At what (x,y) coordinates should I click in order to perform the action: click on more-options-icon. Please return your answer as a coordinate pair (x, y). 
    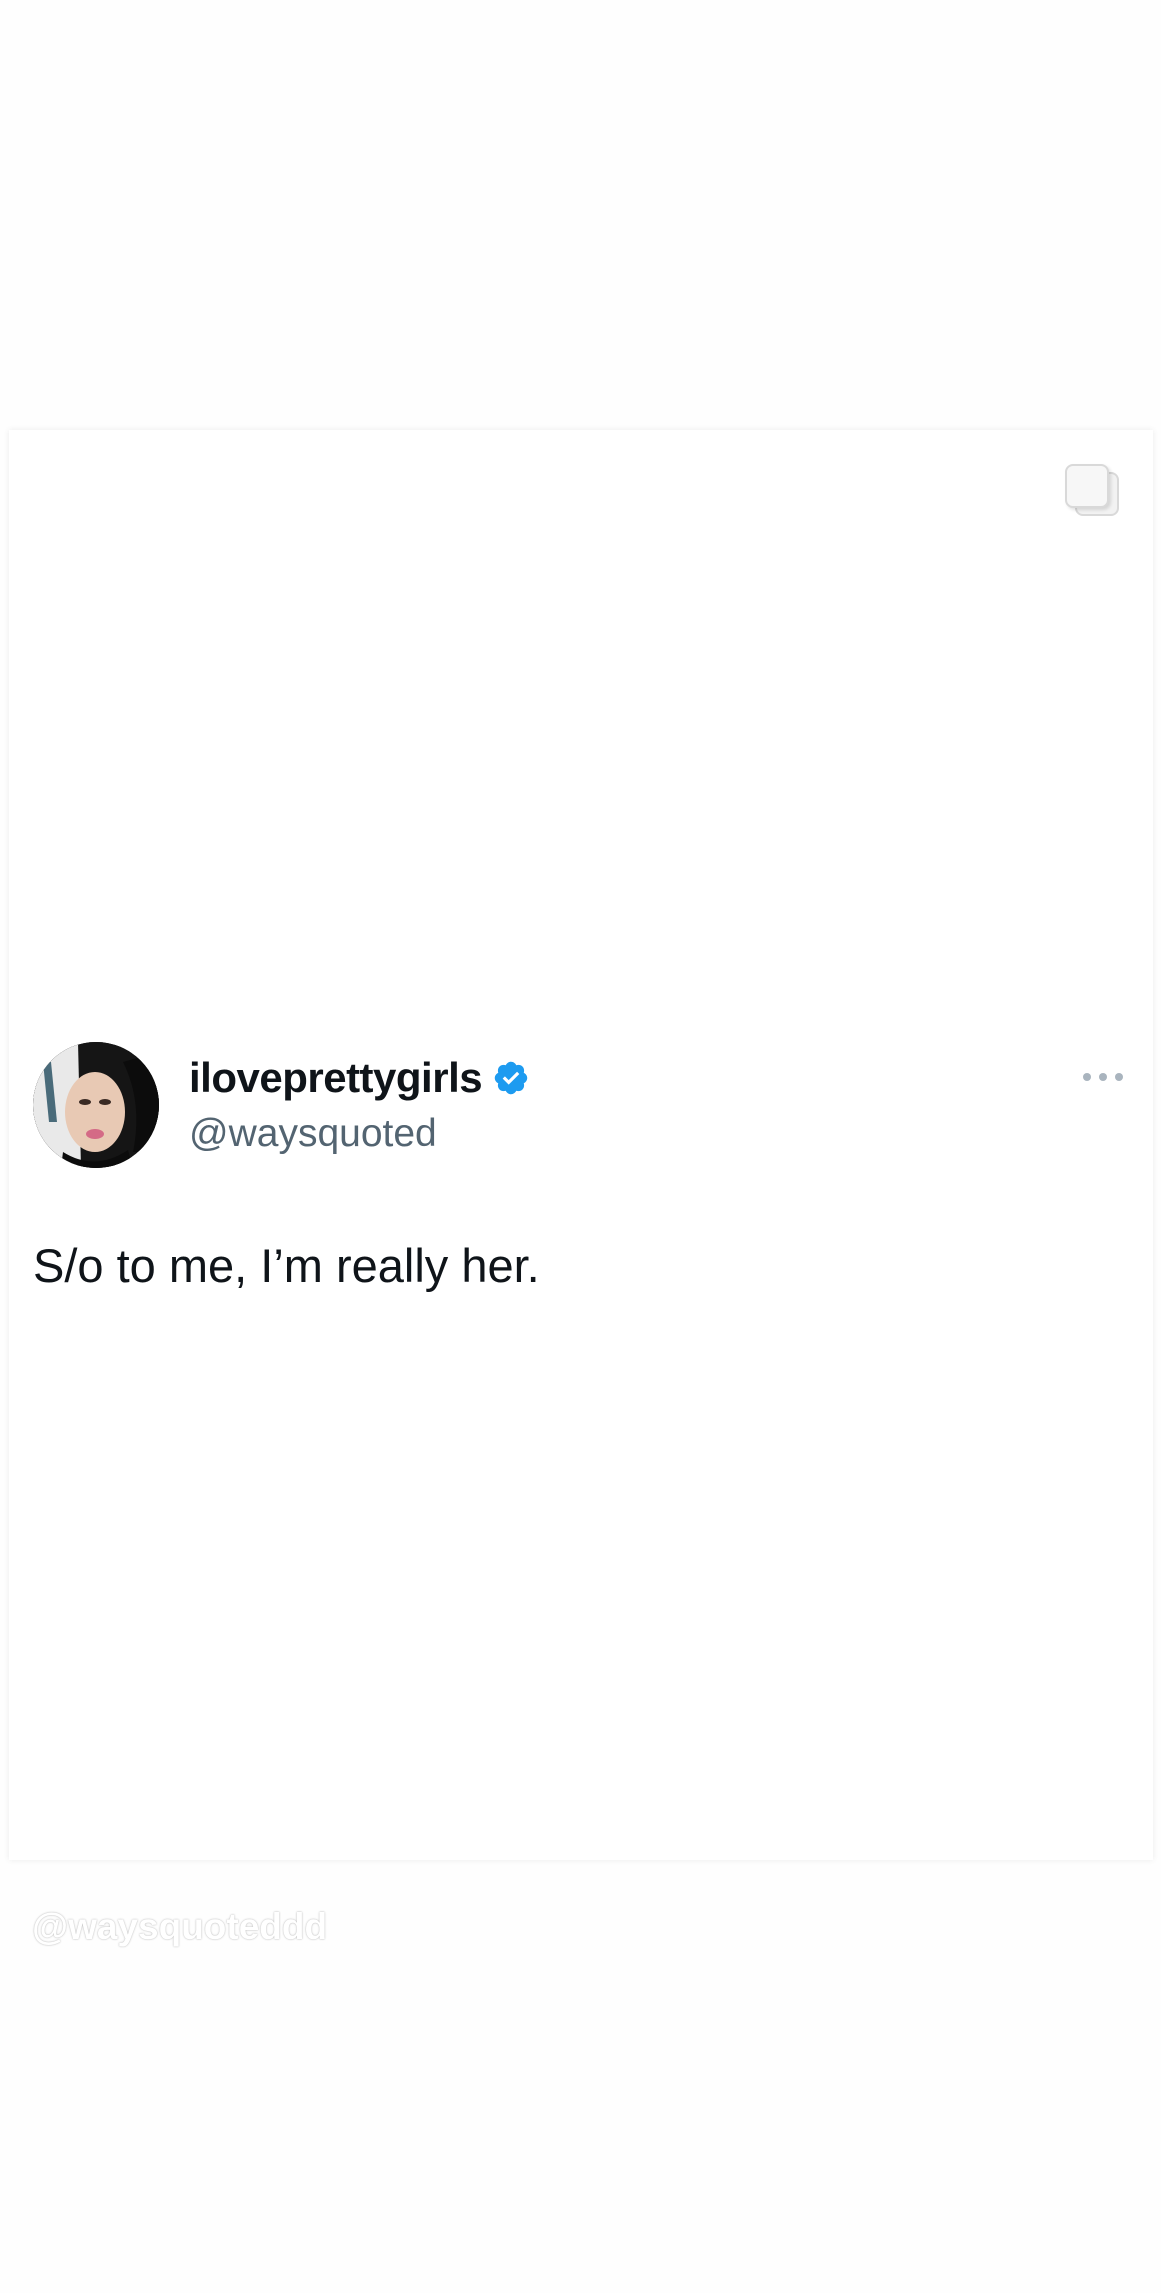
    Looking at the image, I should click on (1103, 1077).